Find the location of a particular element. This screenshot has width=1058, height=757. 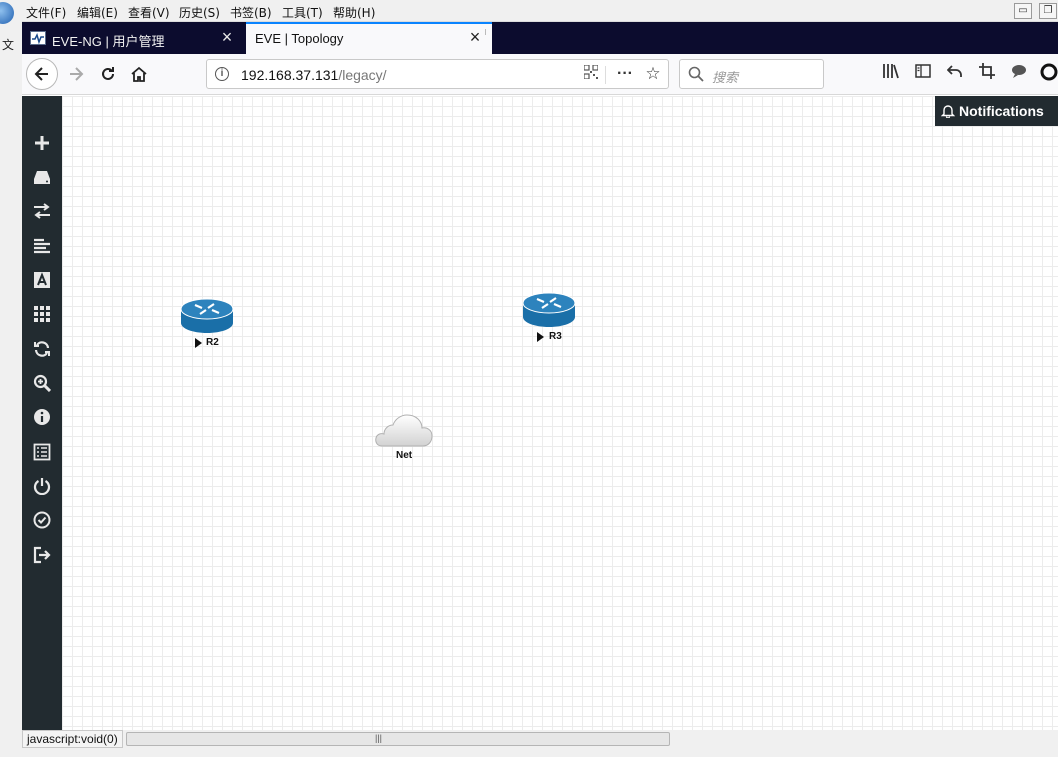

status-button is located at coordinates (42, 417).